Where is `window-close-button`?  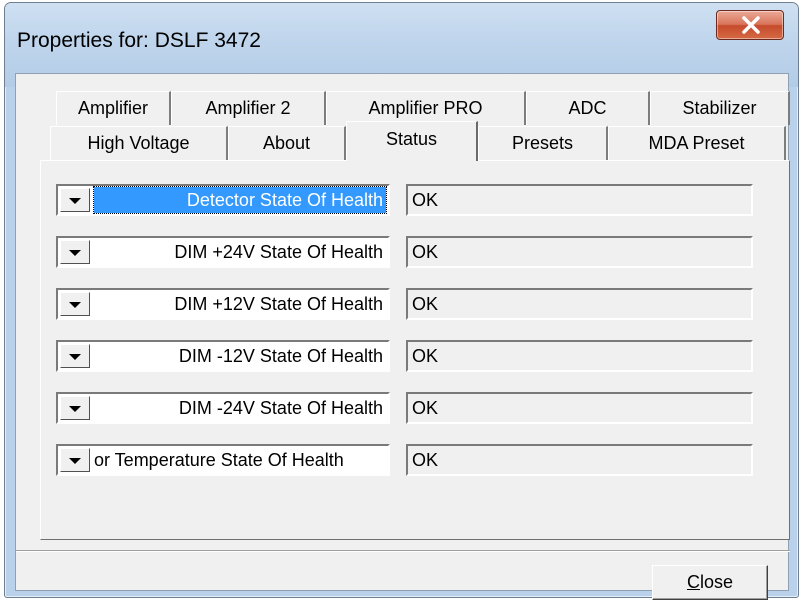
window-close-button is located at coordinates (750, 25).